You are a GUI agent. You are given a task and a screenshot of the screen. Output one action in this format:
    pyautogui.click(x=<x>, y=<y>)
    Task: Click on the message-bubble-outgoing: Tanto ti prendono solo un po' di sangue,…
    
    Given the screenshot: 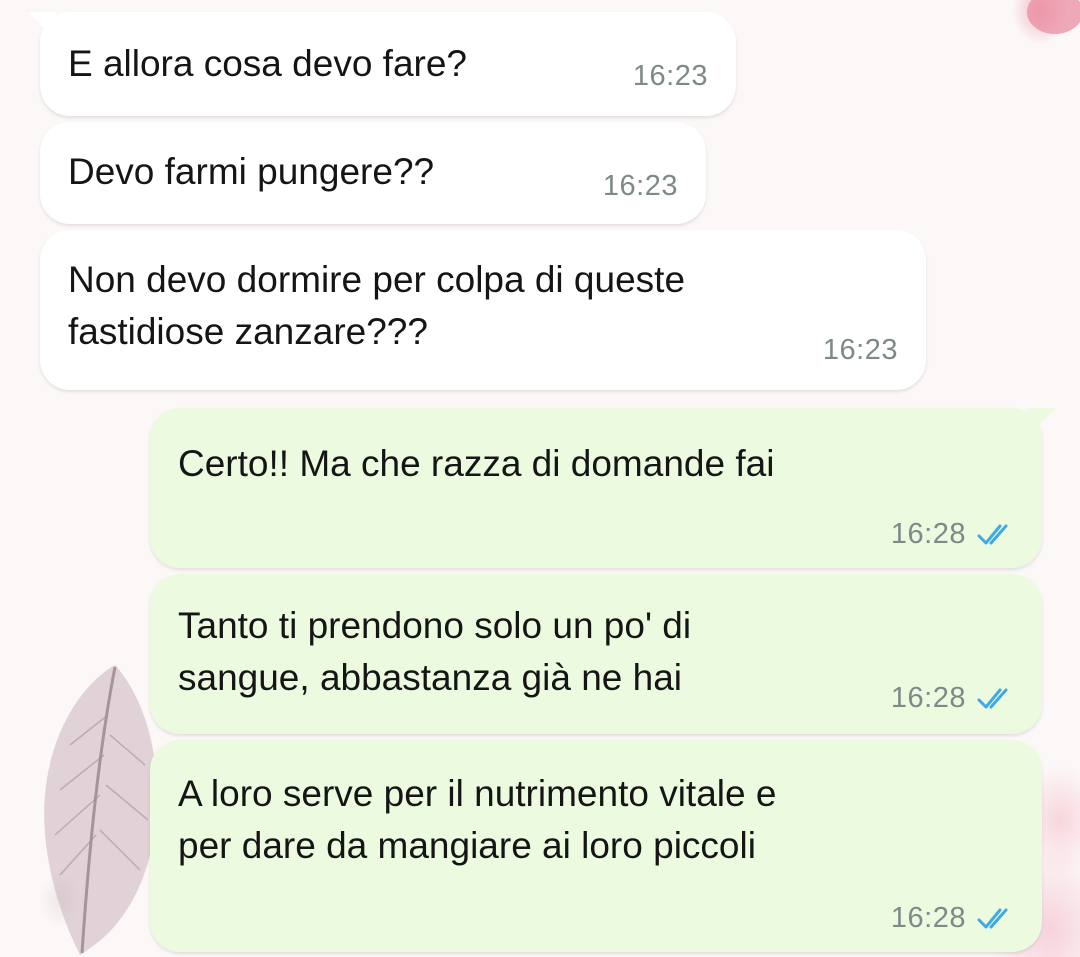 What is the action you would take?
    pyautogui.click(x=596, y=654)
    